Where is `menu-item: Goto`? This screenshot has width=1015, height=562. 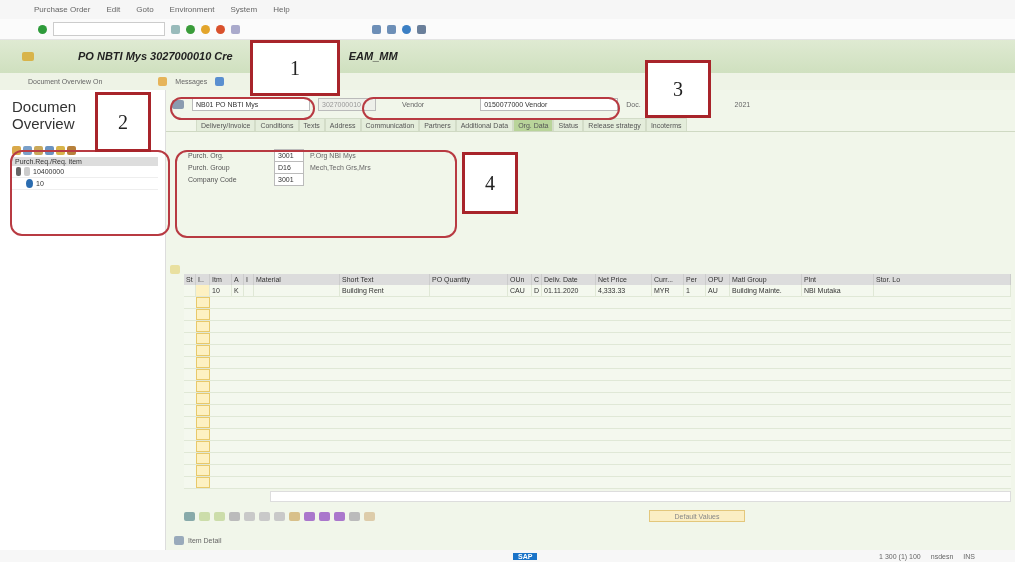
menu-item: Goto is located at coordinates (145, 10).